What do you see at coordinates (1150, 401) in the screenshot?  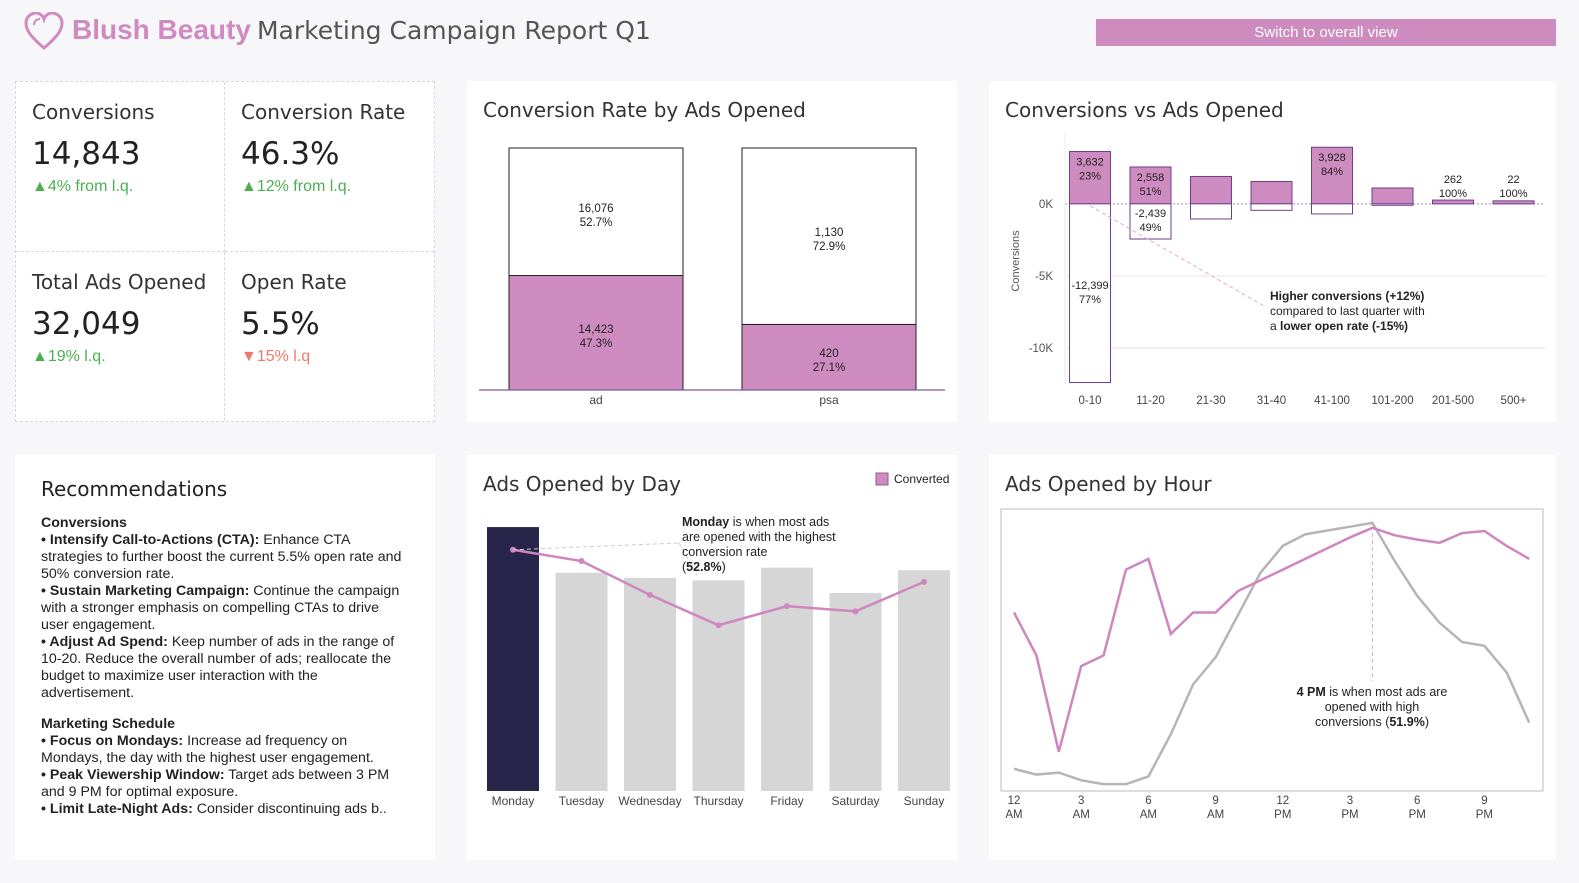 I see `x-tick-label: 11-20` at bounding box center [1150, 401].